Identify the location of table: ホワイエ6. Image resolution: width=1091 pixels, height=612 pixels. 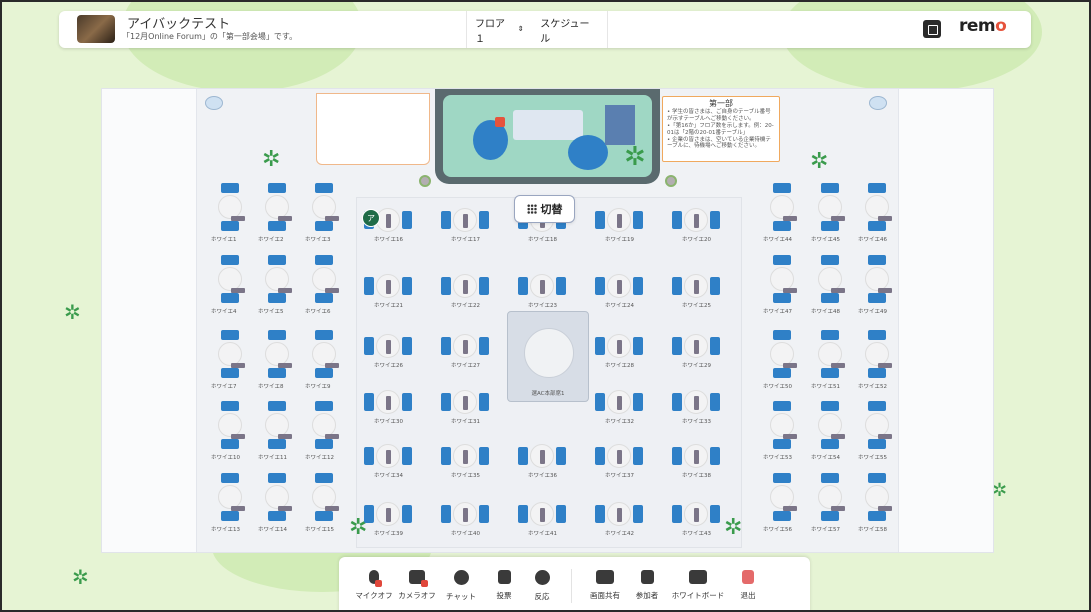
(327, 285).